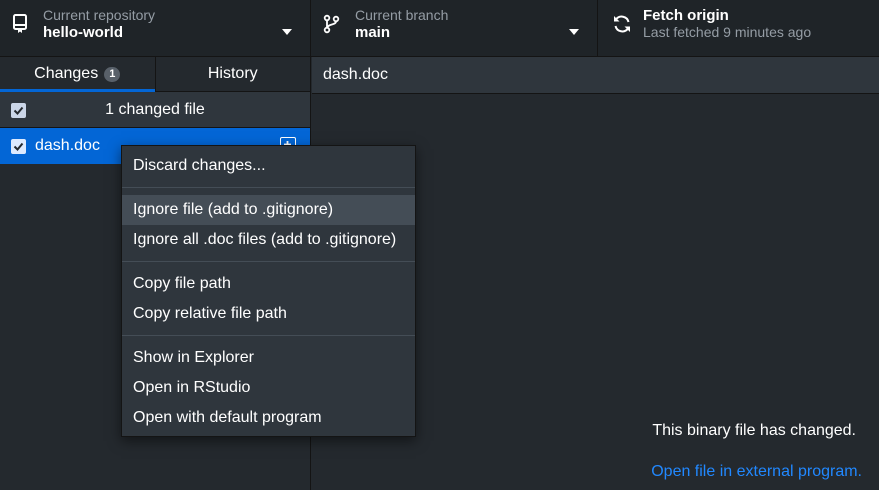 The width and height of the screenshot is (879, 490). I want to click on repo-icon, so click(21, 24).